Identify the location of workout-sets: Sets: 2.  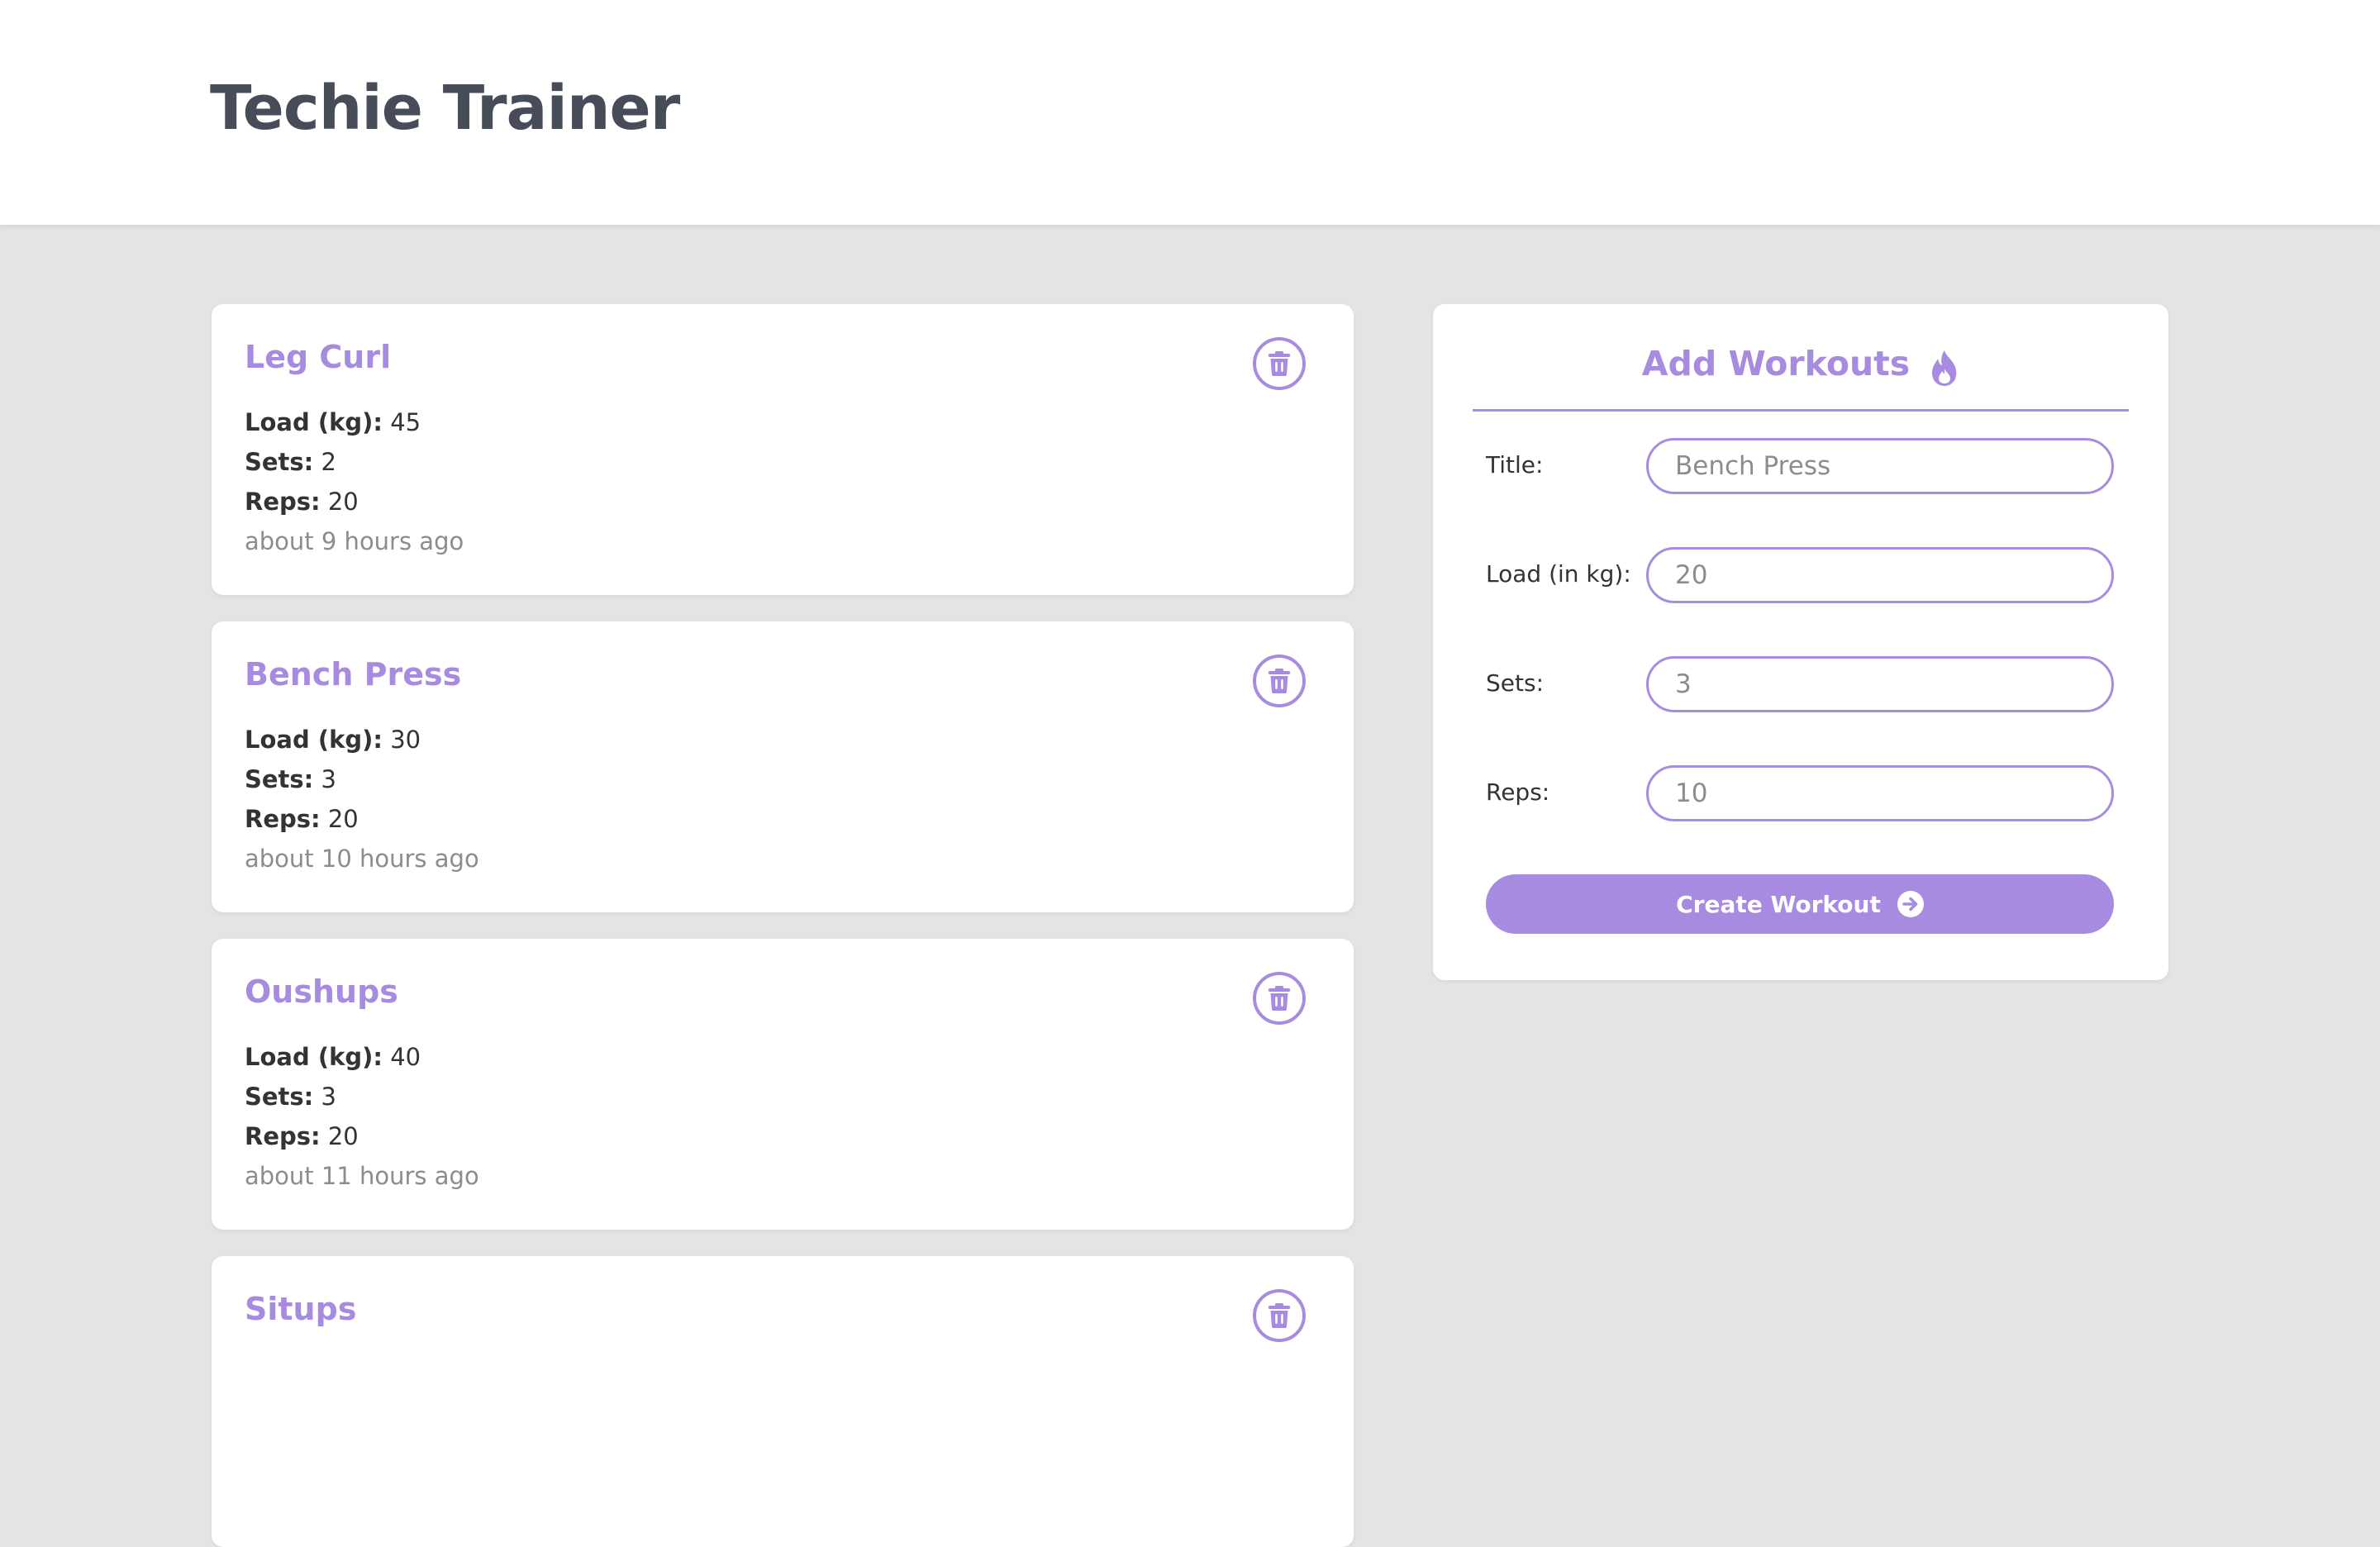
(290, 462).